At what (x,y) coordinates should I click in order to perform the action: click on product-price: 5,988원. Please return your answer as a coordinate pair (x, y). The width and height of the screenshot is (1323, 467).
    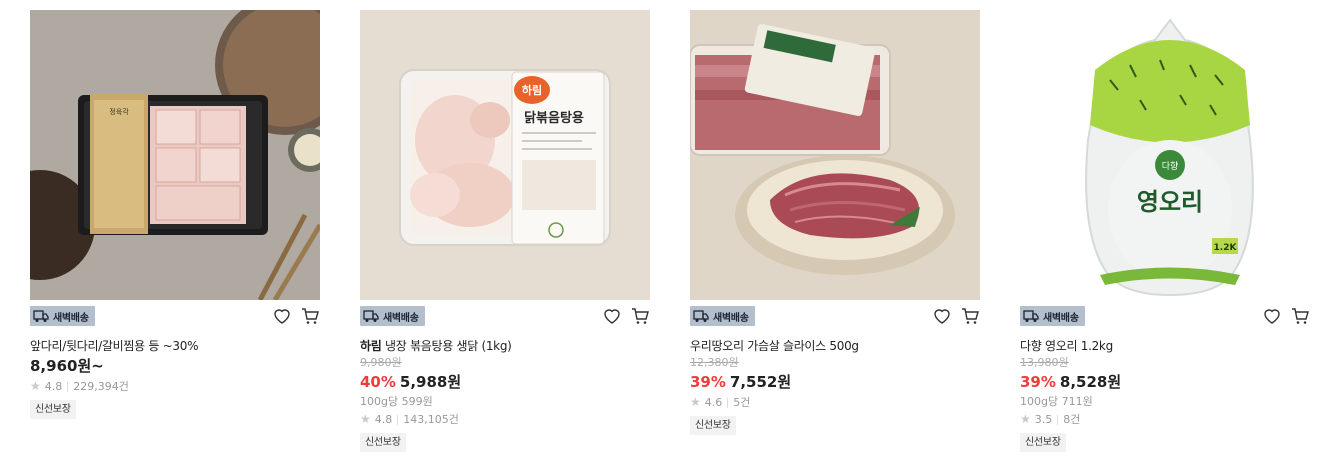
    Looking at the image, I should click on (430, 382).